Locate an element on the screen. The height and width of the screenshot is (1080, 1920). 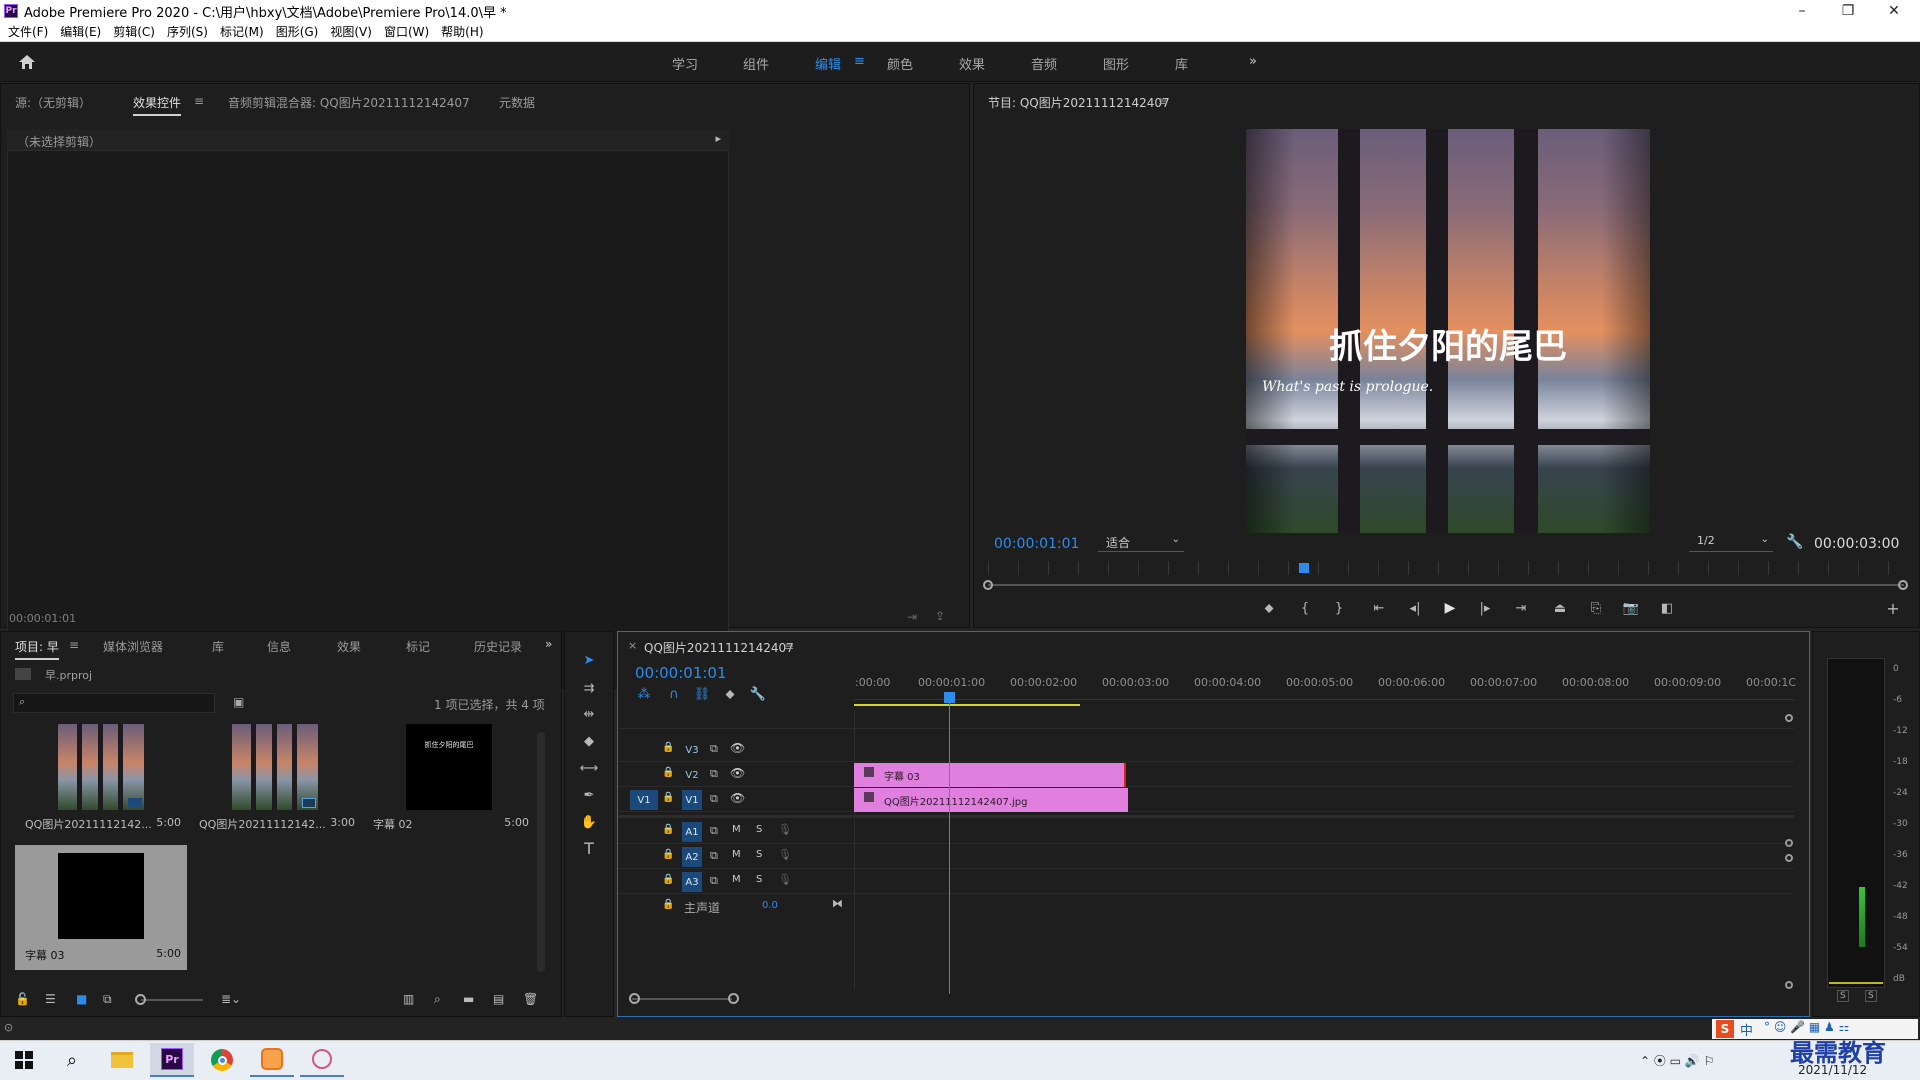
mute-button: M is located at coordinates (736, 829).